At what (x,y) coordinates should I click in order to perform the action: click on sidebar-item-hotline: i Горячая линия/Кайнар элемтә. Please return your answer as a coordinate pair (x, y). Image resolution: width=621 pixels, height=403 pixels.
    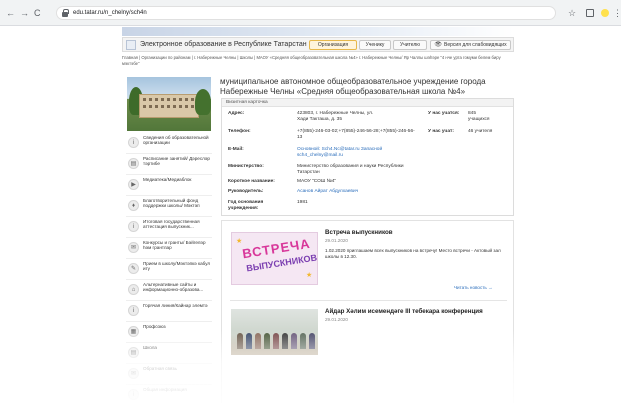
    Looking at the image, I should click on (169, 311).